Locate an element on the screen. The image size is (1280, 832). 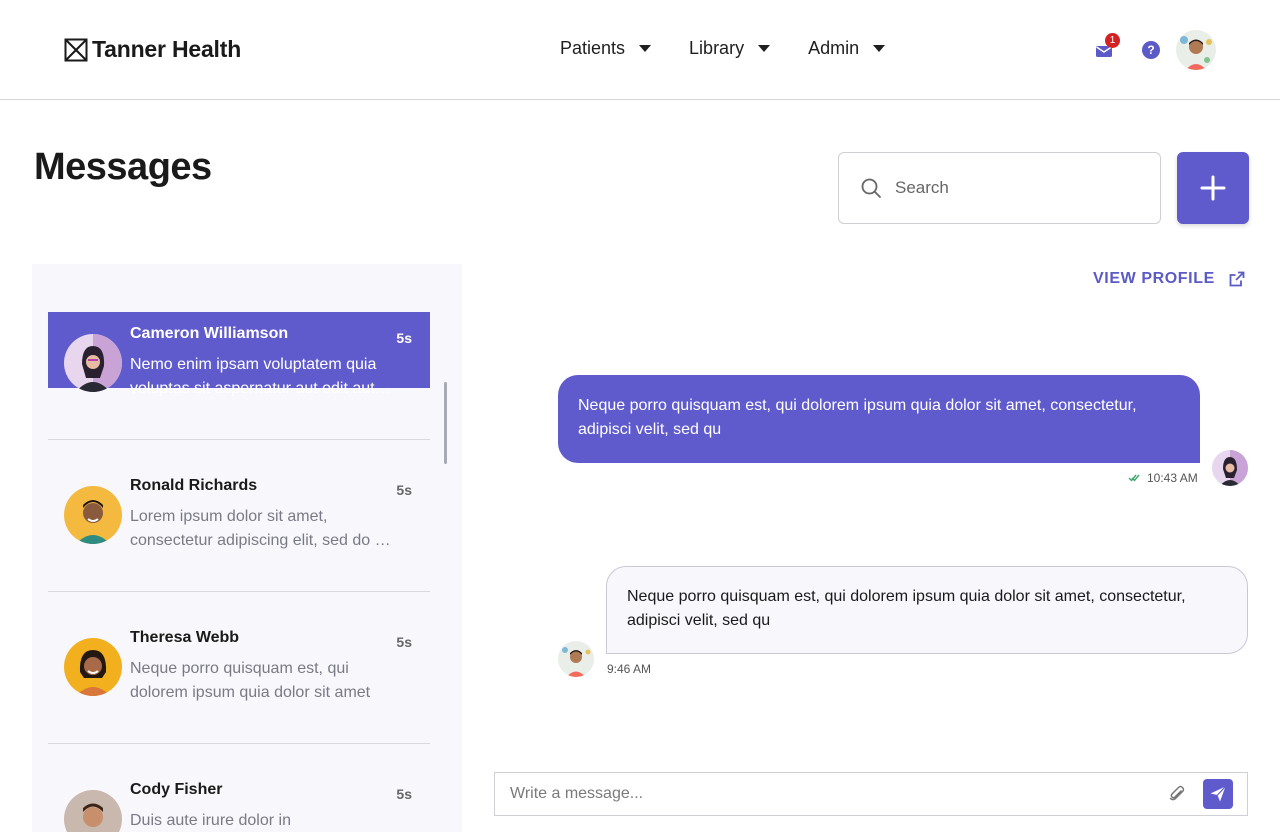
nav-admin: Admin is located at coordinates (847, 48).